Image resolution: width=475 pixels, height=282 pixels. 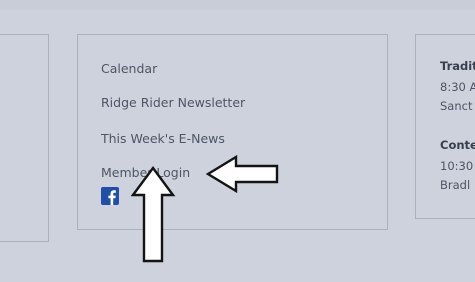 What do you see at coordinates (110, 196) in the screenshot?
I see `facebook-icon` at bounding box center [110, 196].